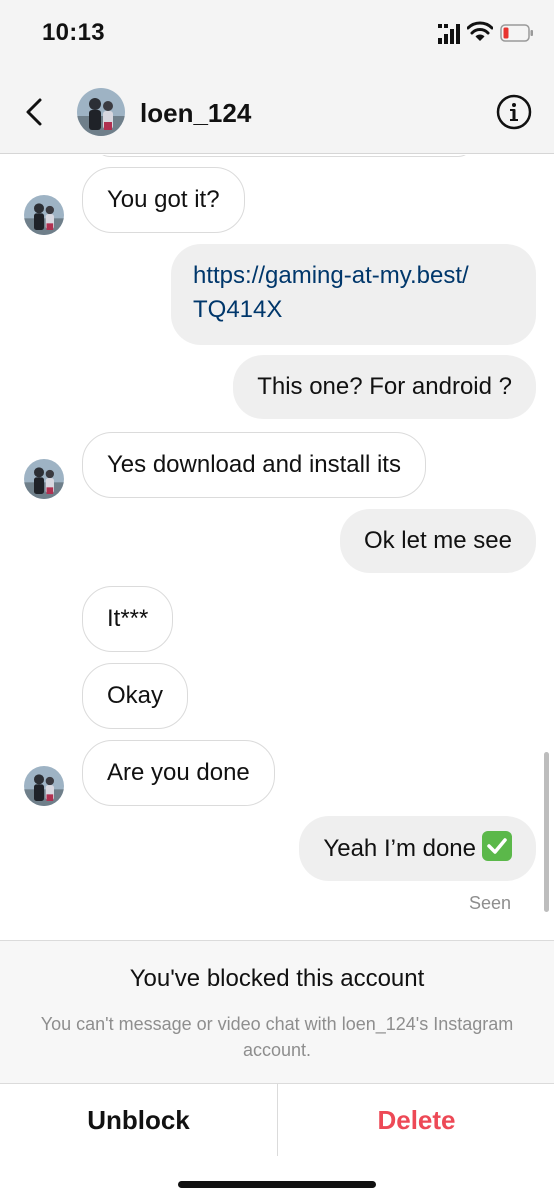  Describe the element at coordinates (384, 387) in the screenshot. I see `message-bubble-sent: This one? For android ?` at that location.